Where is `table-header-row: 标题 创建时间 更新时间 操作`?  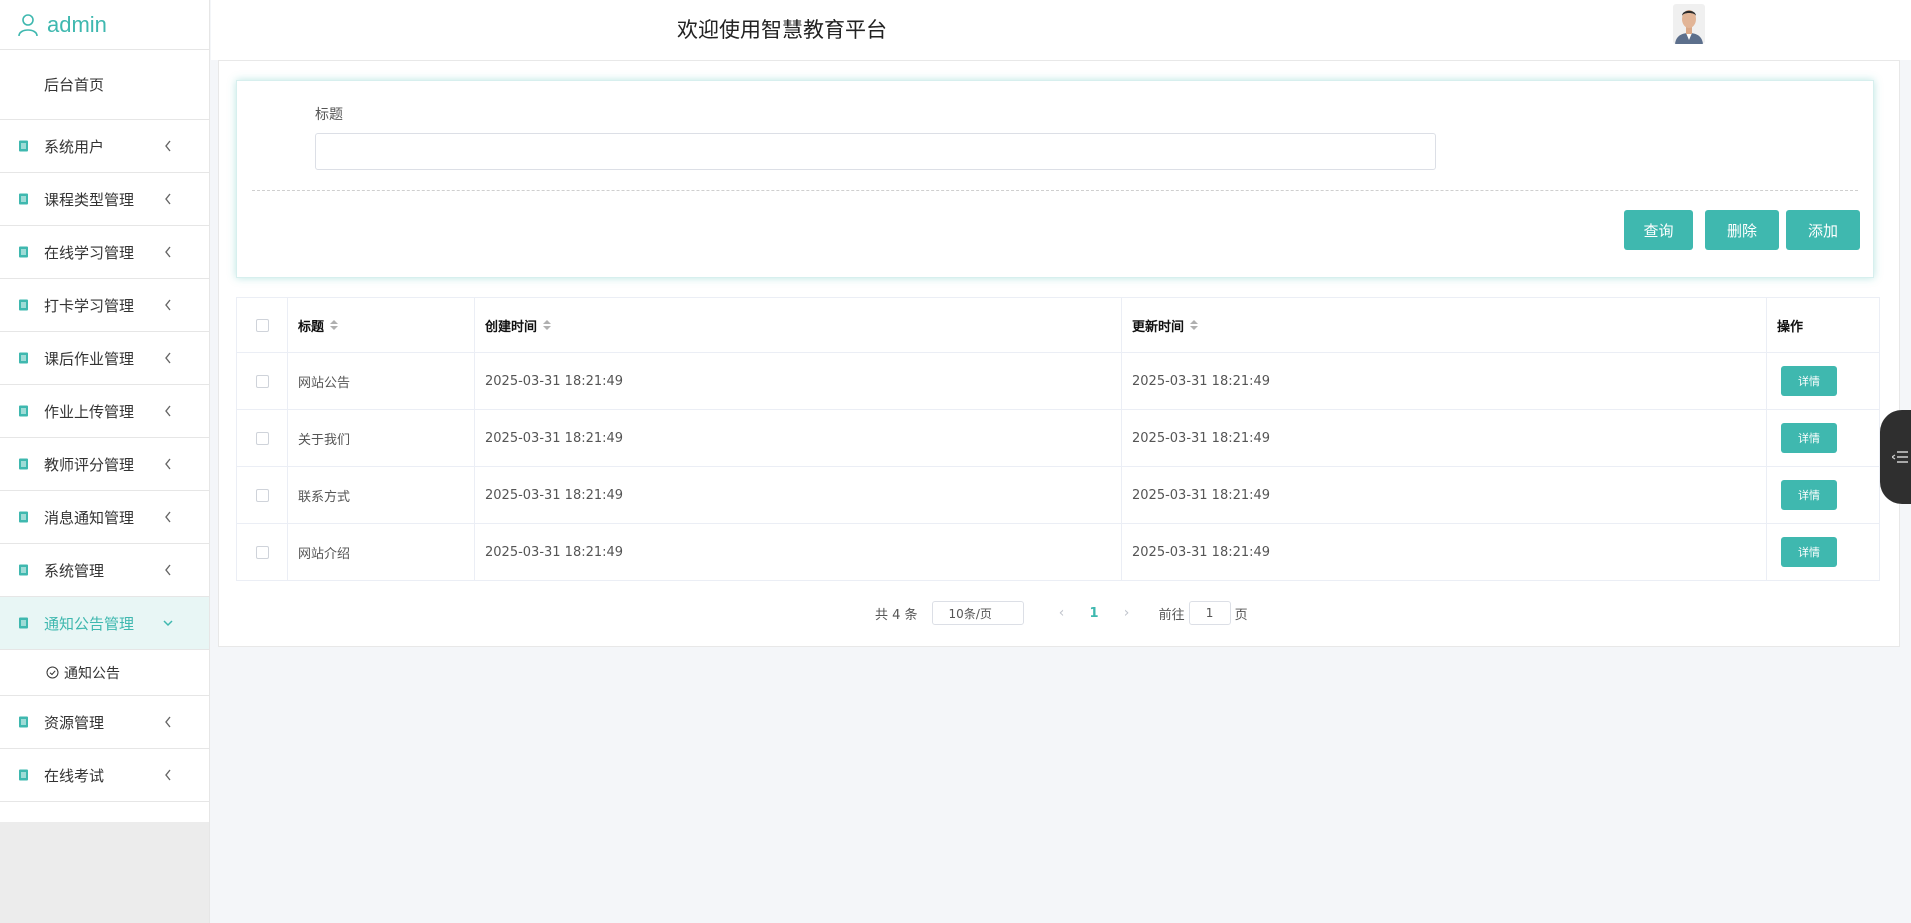 table-header-row: 标题 创建时间 更新时间 操作 is located at coordinates (1058, 325).